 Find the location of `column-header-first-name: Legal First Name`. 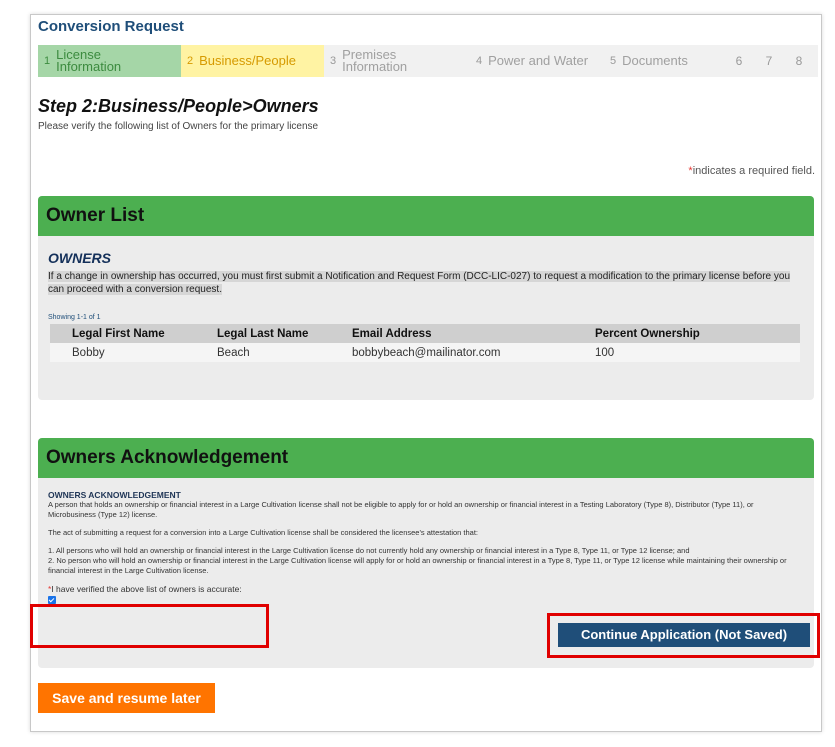

column-header-first-name: Legal First Name is located at coordinates (122, 333).